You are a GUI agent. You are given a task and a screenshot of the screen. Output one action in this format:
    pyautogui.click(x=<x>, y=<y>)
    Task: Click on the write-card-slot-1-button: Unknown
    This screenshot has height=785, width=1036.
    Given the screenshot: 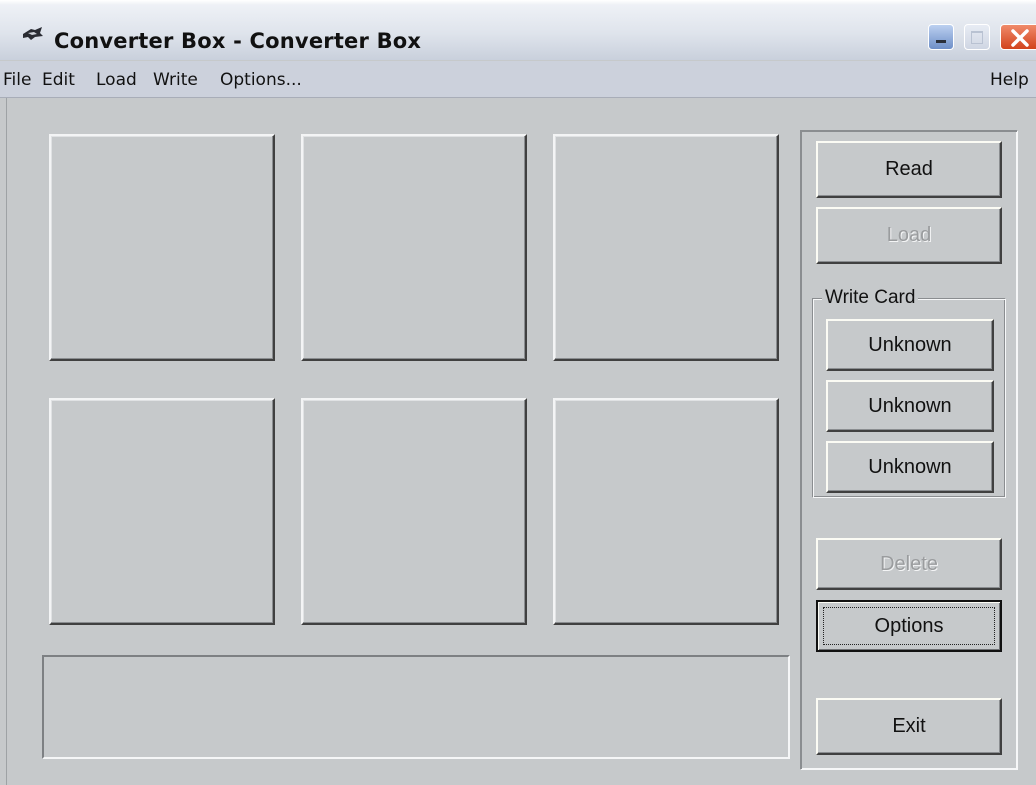 What is the action you would take?
    pyautogui.click(x=910, y=345)
    